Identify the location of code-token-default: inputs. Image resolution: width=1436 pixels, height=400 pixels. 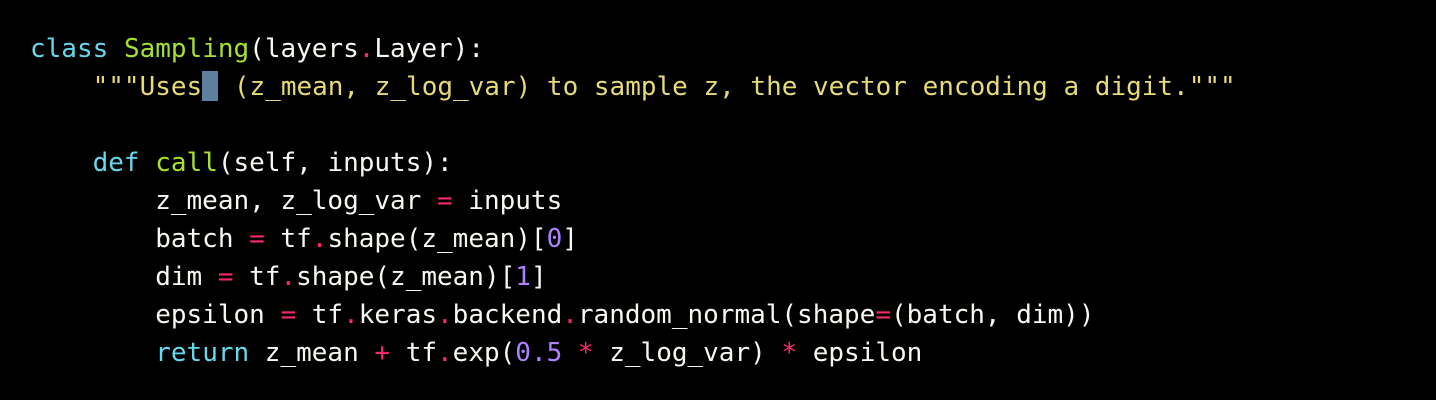
(507, 201).